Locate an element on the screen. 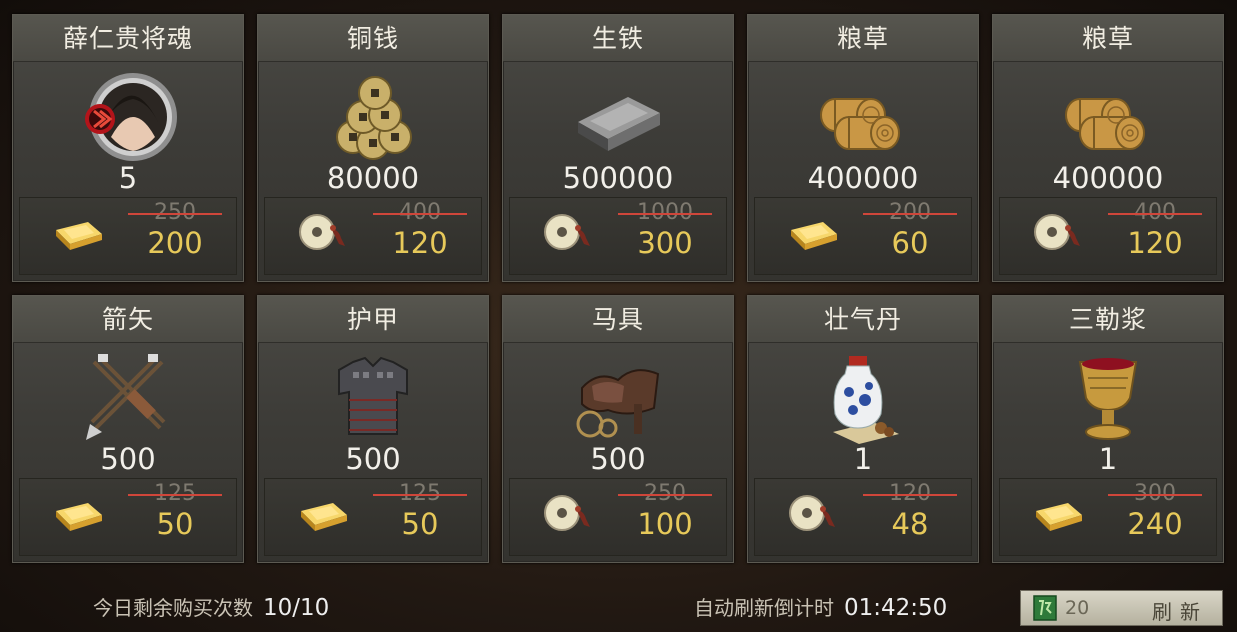  shop-item-card: 箭矢 500 125 50 is located at coordinates (128, 429).